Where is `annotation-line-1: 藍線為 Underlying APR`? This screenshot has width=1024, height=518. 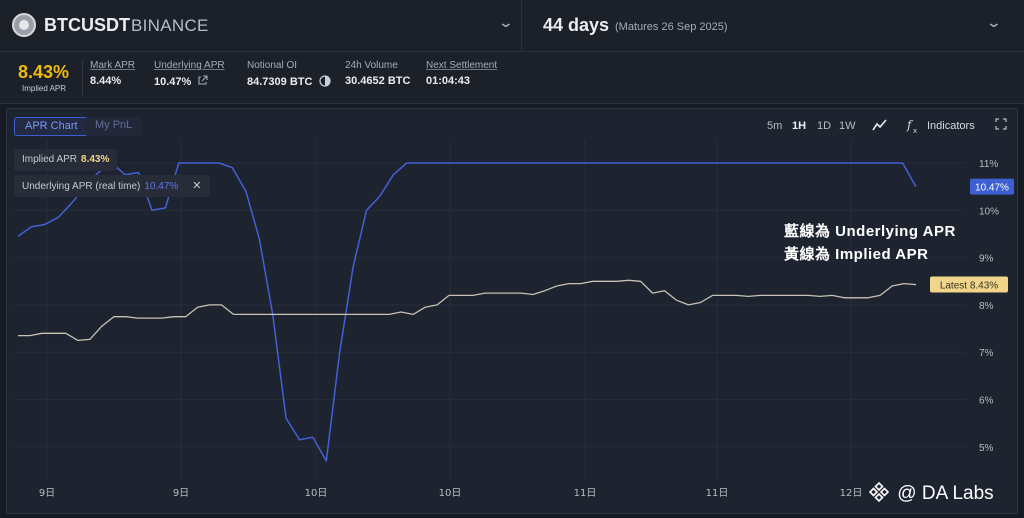 annotation-line-1: 藍線為 Underlying APR is located at coordinates (870, 231).